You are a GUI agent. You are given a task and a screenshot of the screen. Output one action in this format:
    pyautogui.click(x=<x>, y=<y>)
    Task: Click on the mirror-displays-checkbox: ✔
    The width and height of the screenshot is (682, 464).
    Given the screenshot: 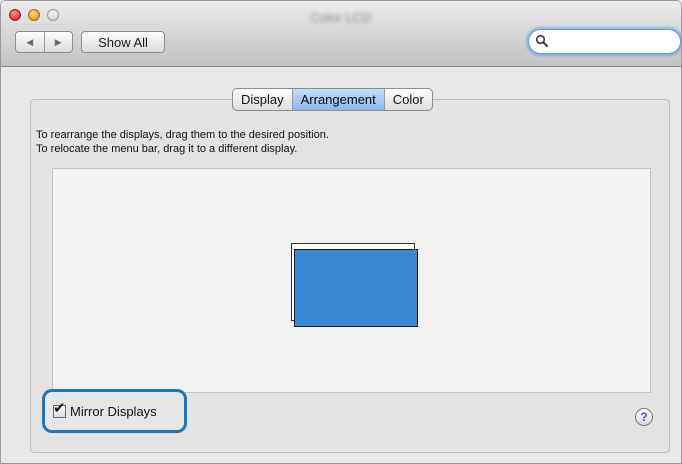 What is the action you would take?
    pyautogui.click(x=59, y=409)
    